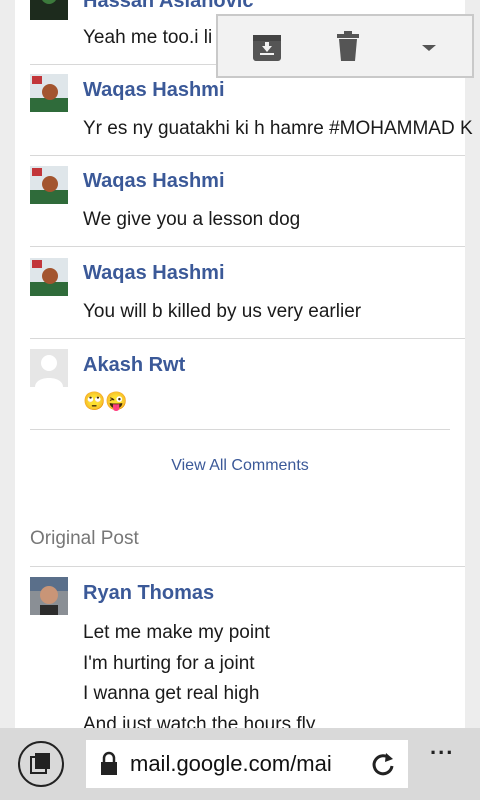 This screenshot has height=800, width=480. What do you see at coordinates (240, 466) in the screenshot?
I see `view-all-comments-link: View All Comments` at bounding box center [240, 466].